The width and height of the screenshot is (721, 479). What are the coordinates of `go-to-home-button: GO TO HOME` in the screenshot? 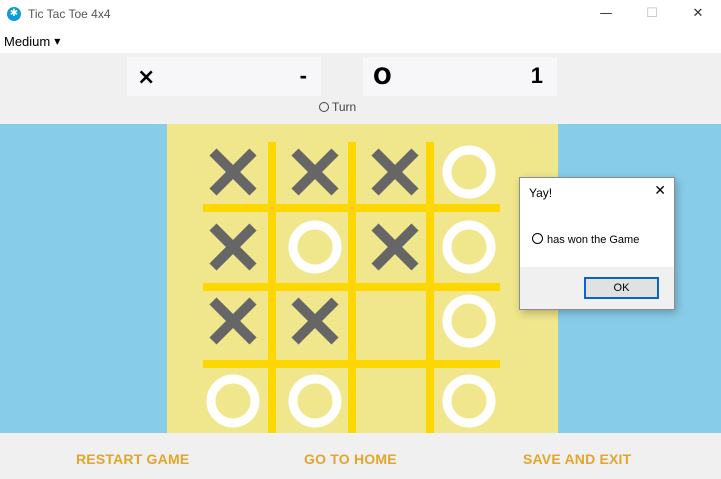 It's located at (350, 459).